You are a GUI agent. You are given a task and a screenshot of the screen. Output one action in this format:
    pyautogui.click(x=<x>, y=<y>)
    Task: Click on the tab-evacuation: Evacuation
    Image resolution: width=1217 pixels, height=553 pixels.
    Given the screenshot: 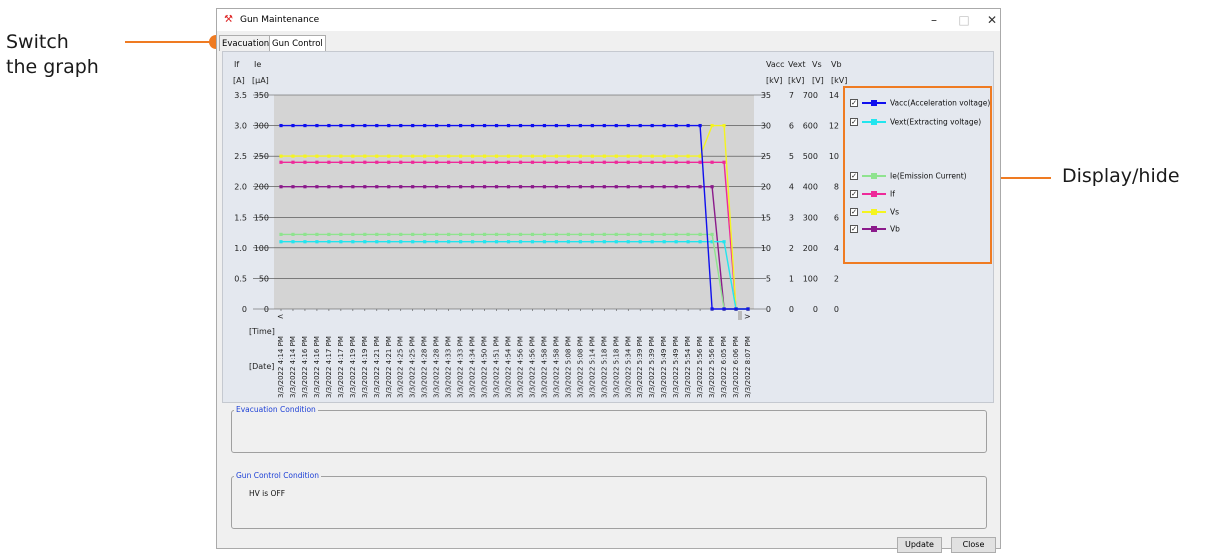 What is the action you would take?
    pyautogui.click(x=246, y=43)
    